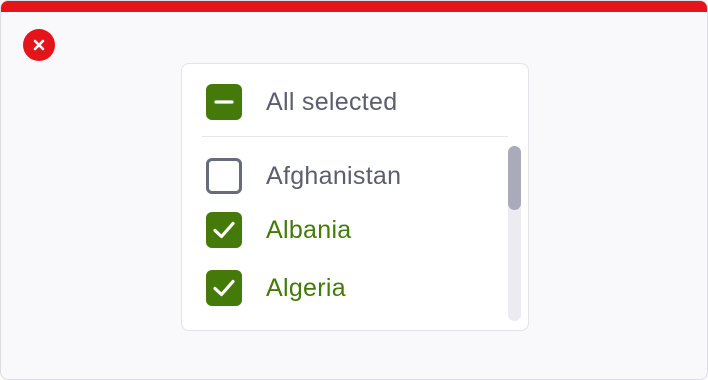 Image resolution: width=708 pixels, height=380 pixels. Describe the element at coordinates (332, 101) in the screenshot. I see `select-all-label: All selected` at that location.